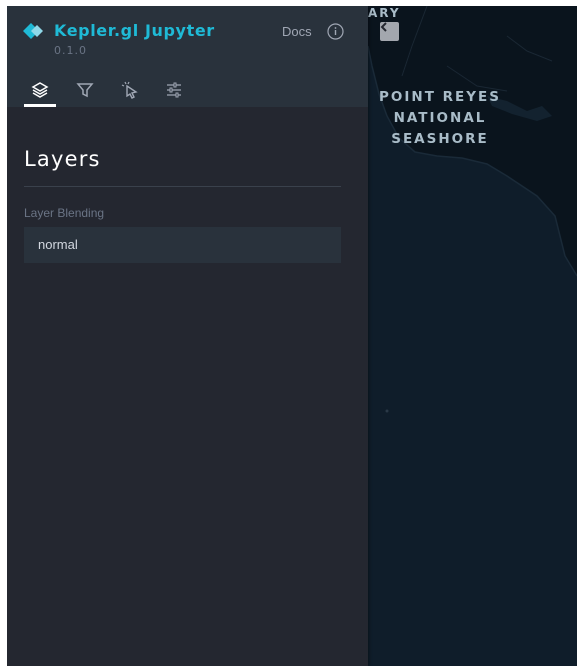  I want to click on map-park-label-line: POINT REYES, so click(440, 97).